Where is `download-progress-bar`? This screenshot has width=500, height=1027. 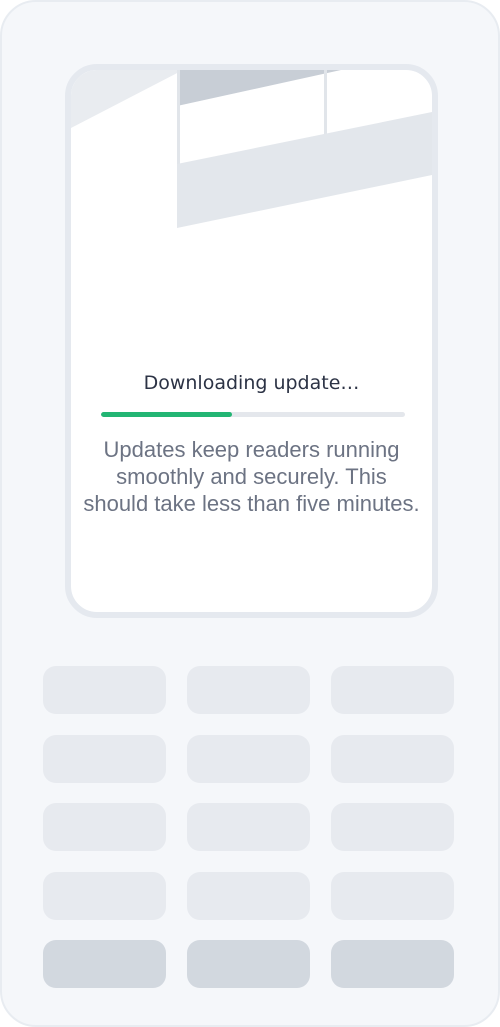 download-progress-bar is located at coordinates (253, 414).